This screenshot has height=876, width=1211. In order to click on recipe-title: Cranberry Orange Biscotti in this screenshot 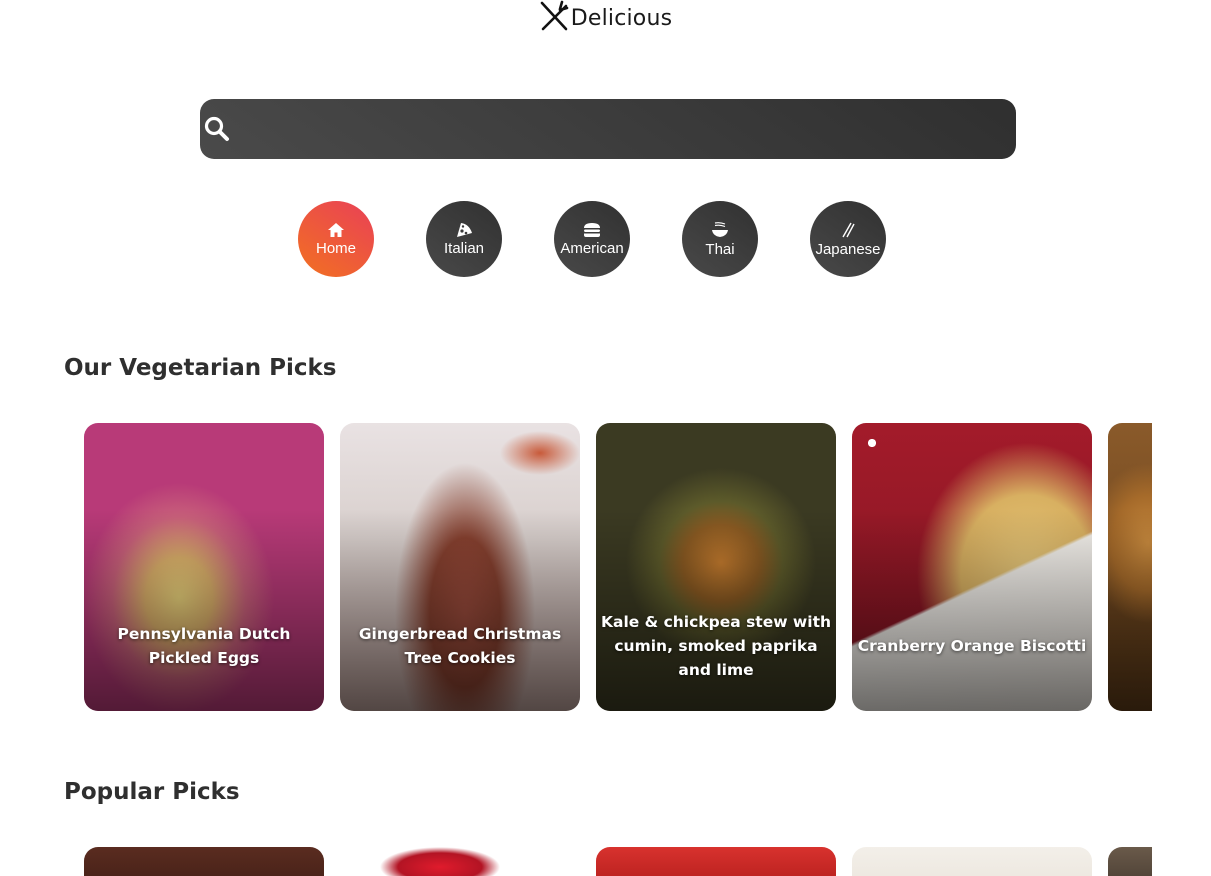, I will do `click(972, 646)`.